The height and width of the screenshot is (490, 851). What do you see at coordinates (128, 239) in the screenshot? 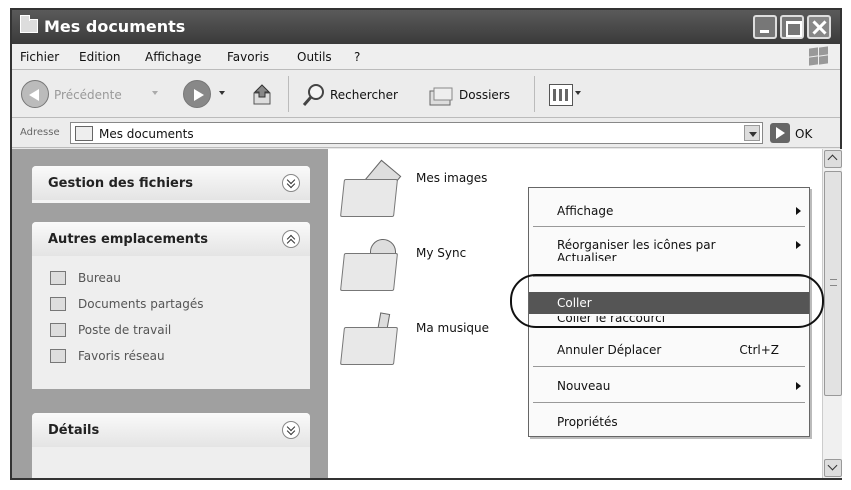
I see `panel-title: Autres emplacements` at bounding box center [128, 239].